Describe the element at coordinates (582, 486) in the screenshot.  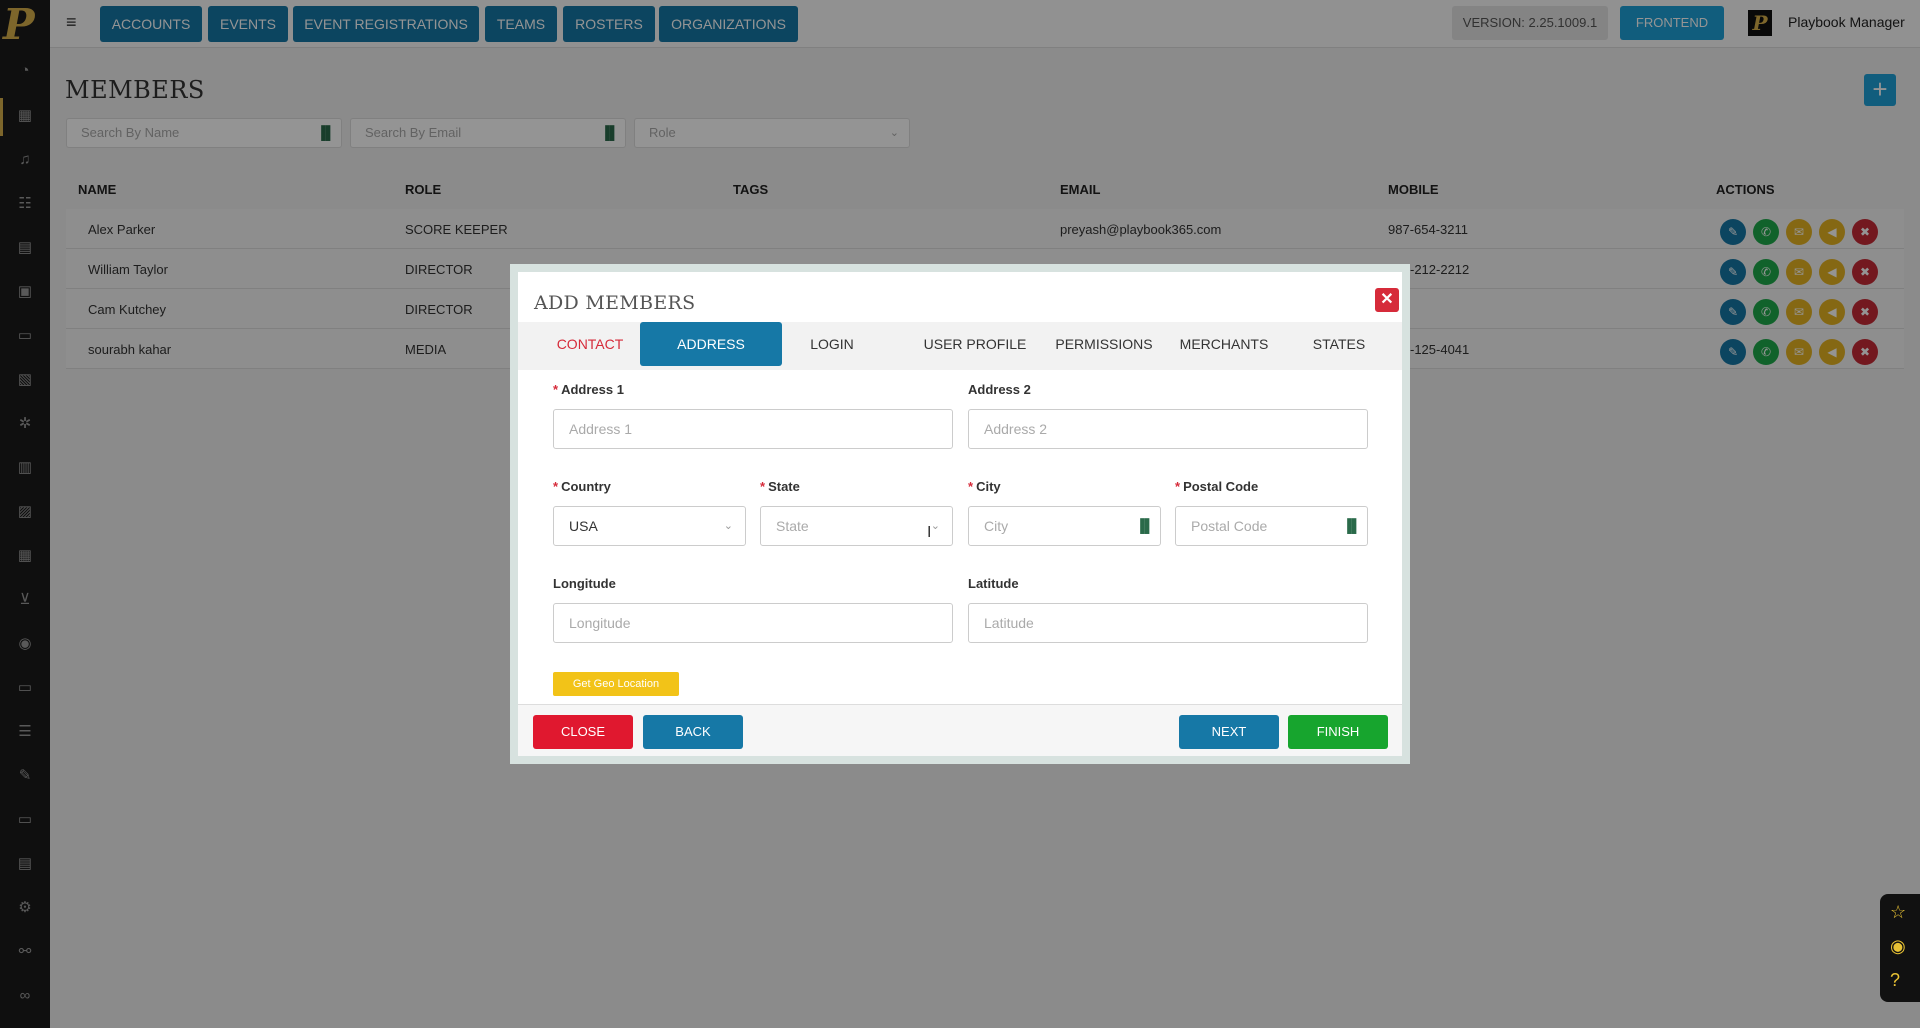
I see `country-label: * Country` at that location.